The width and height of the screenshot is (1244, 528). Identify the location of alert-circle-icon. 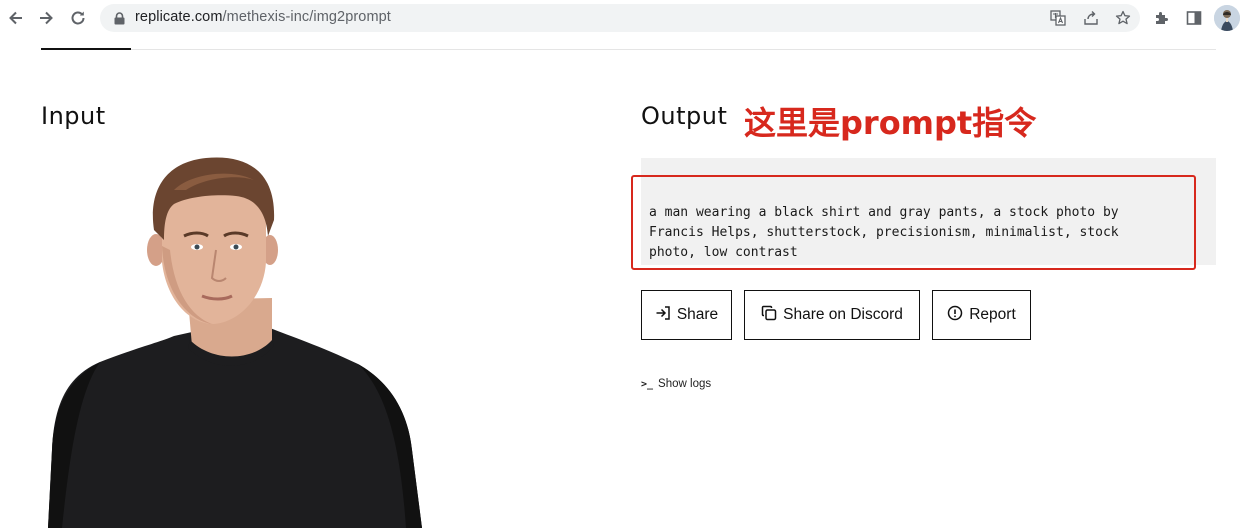
(955, 315).